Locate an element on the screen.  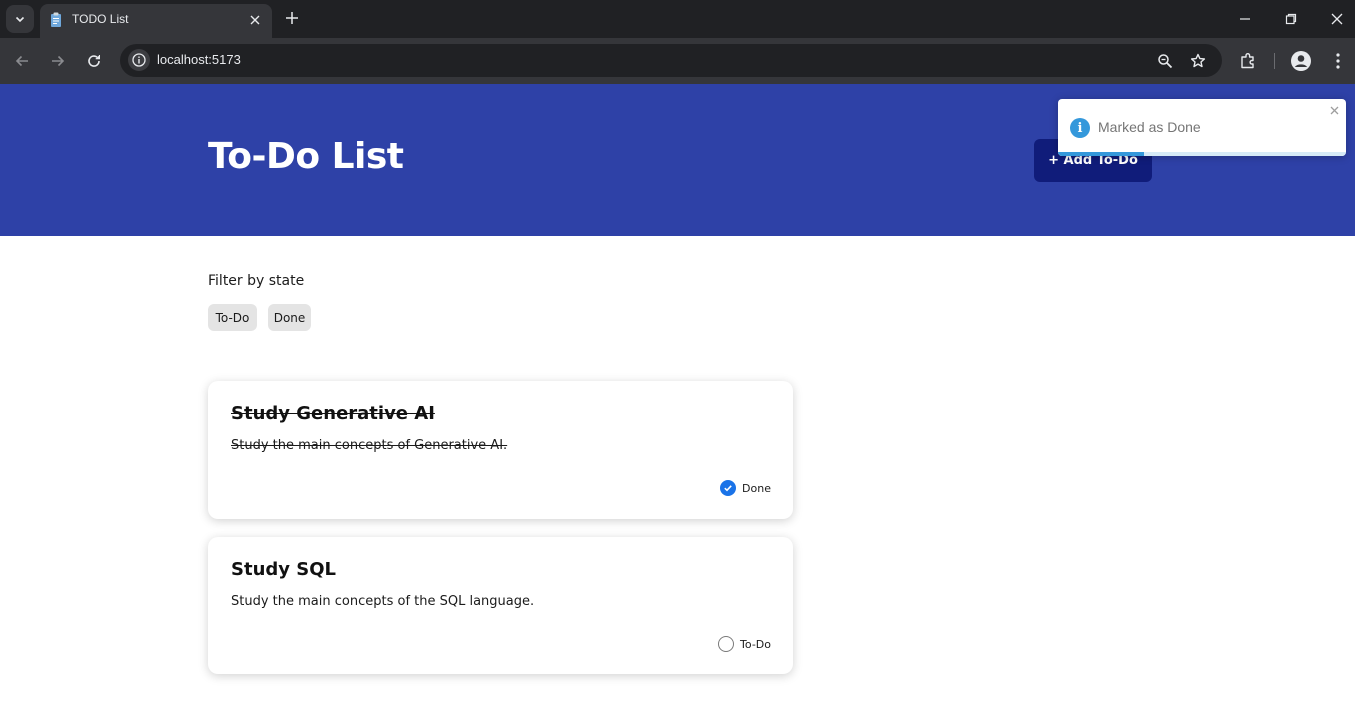
bookmark-star-icon is located at coordinates (1198, 61).